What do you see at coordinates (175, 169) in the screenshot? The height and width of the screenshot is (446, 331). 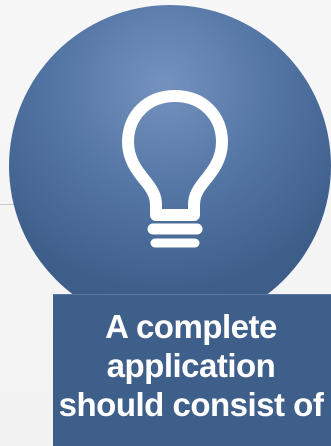 I see `lightbulb-icon` at bounding box center [175, 169].